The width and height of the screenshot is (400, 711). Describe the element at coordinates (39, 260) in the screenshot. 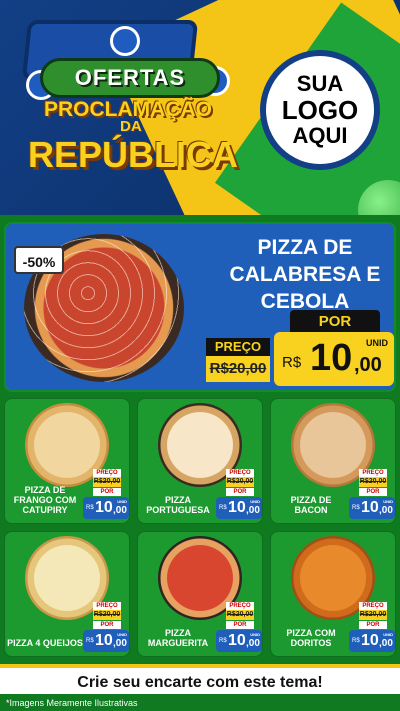

I see `discount-badge: -50%` at that location.